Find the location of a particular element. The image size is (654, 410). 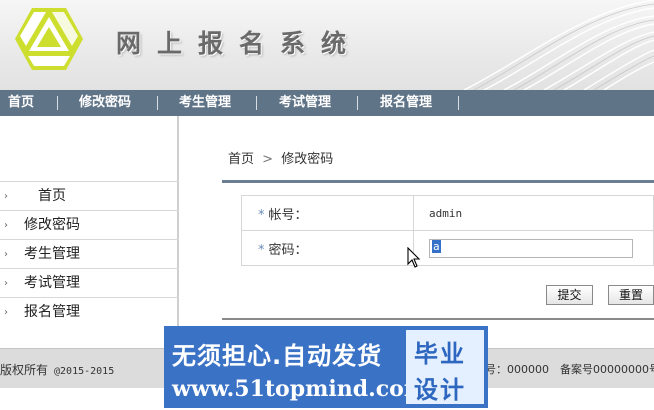

password-value-cell: a is located at coordinates (533, 248).